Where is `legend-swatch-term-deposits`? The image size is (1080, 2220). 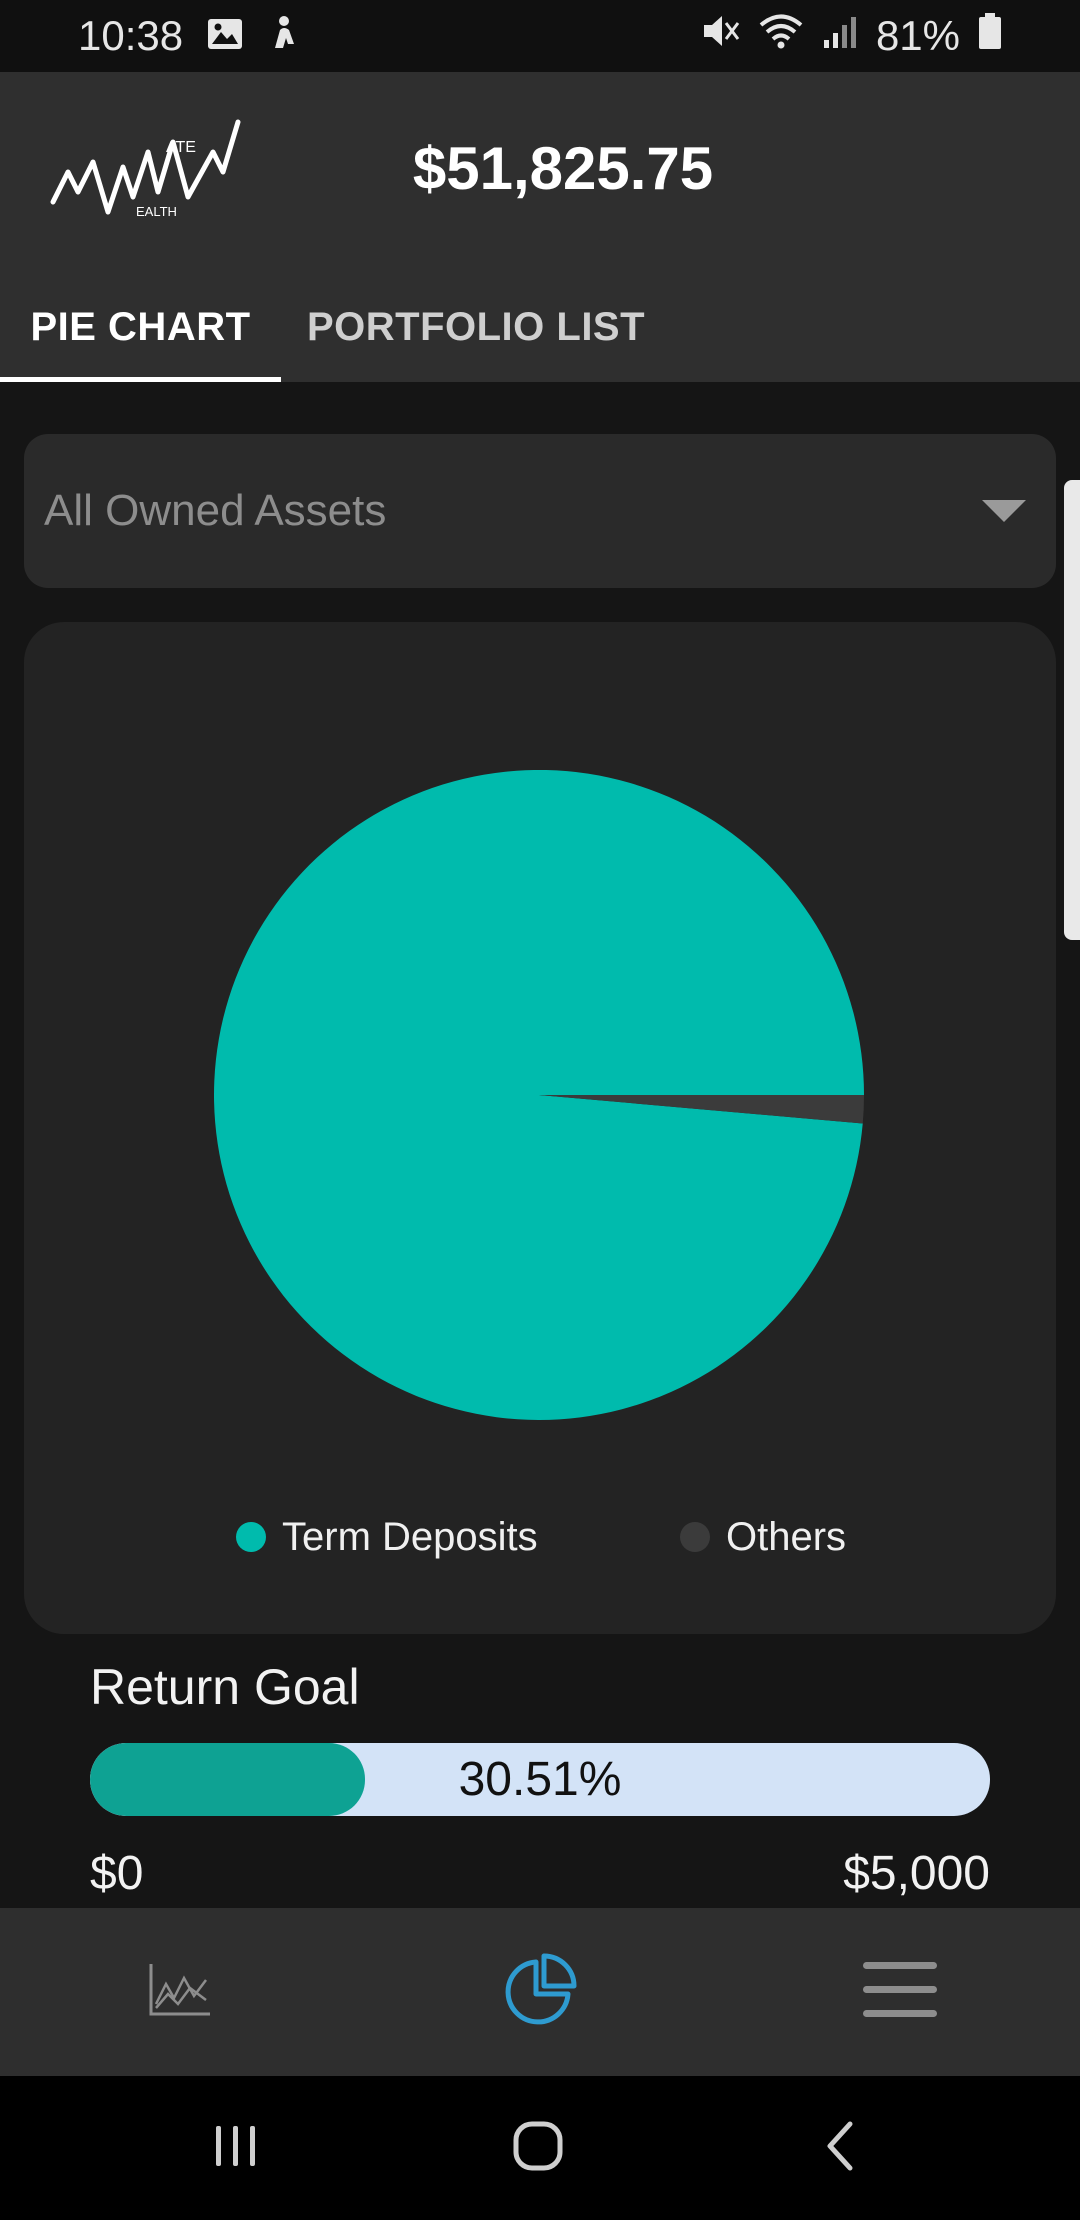
legend-swatch-term-deposits is located at coordinates (251, 1537).